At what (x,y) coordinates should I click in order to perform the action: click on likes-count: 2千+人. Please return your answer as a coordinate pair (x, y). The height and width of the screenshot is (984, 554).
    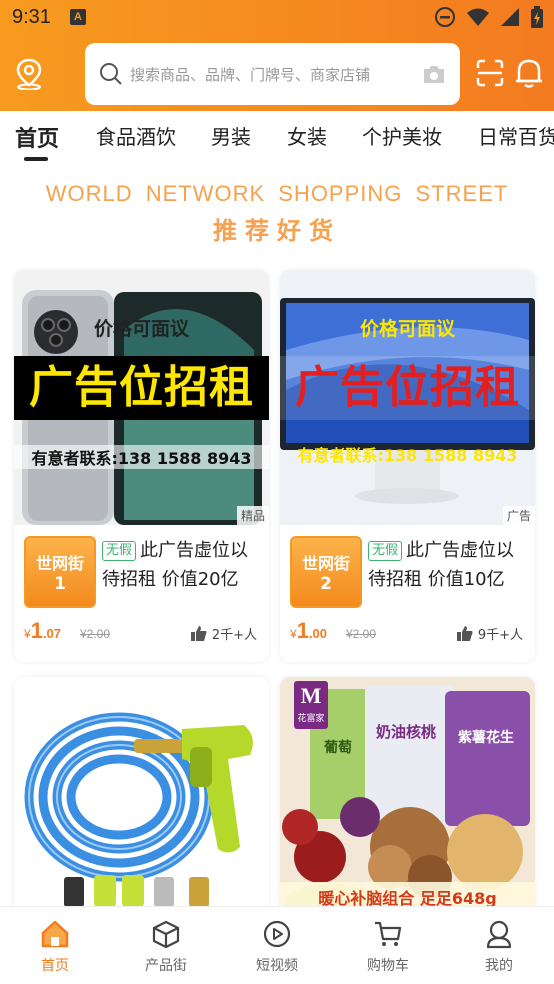
    Looking at the image, I should click on (223, 633).